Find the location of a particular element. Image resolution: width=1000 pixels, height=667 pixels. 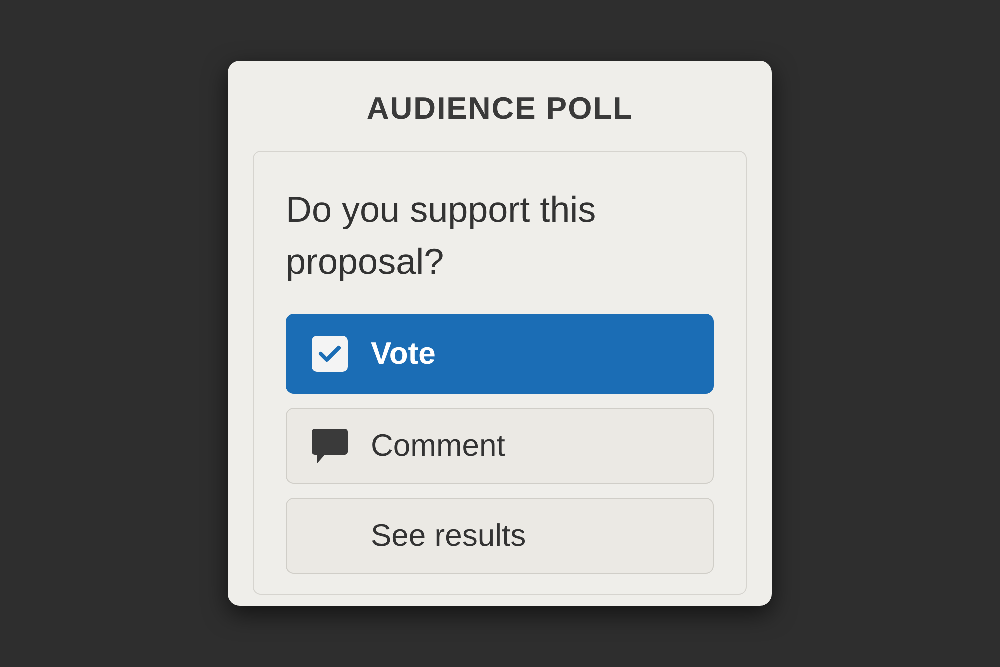

poll-title: AUDIENCE POLL is located at coordinates (500, 109).